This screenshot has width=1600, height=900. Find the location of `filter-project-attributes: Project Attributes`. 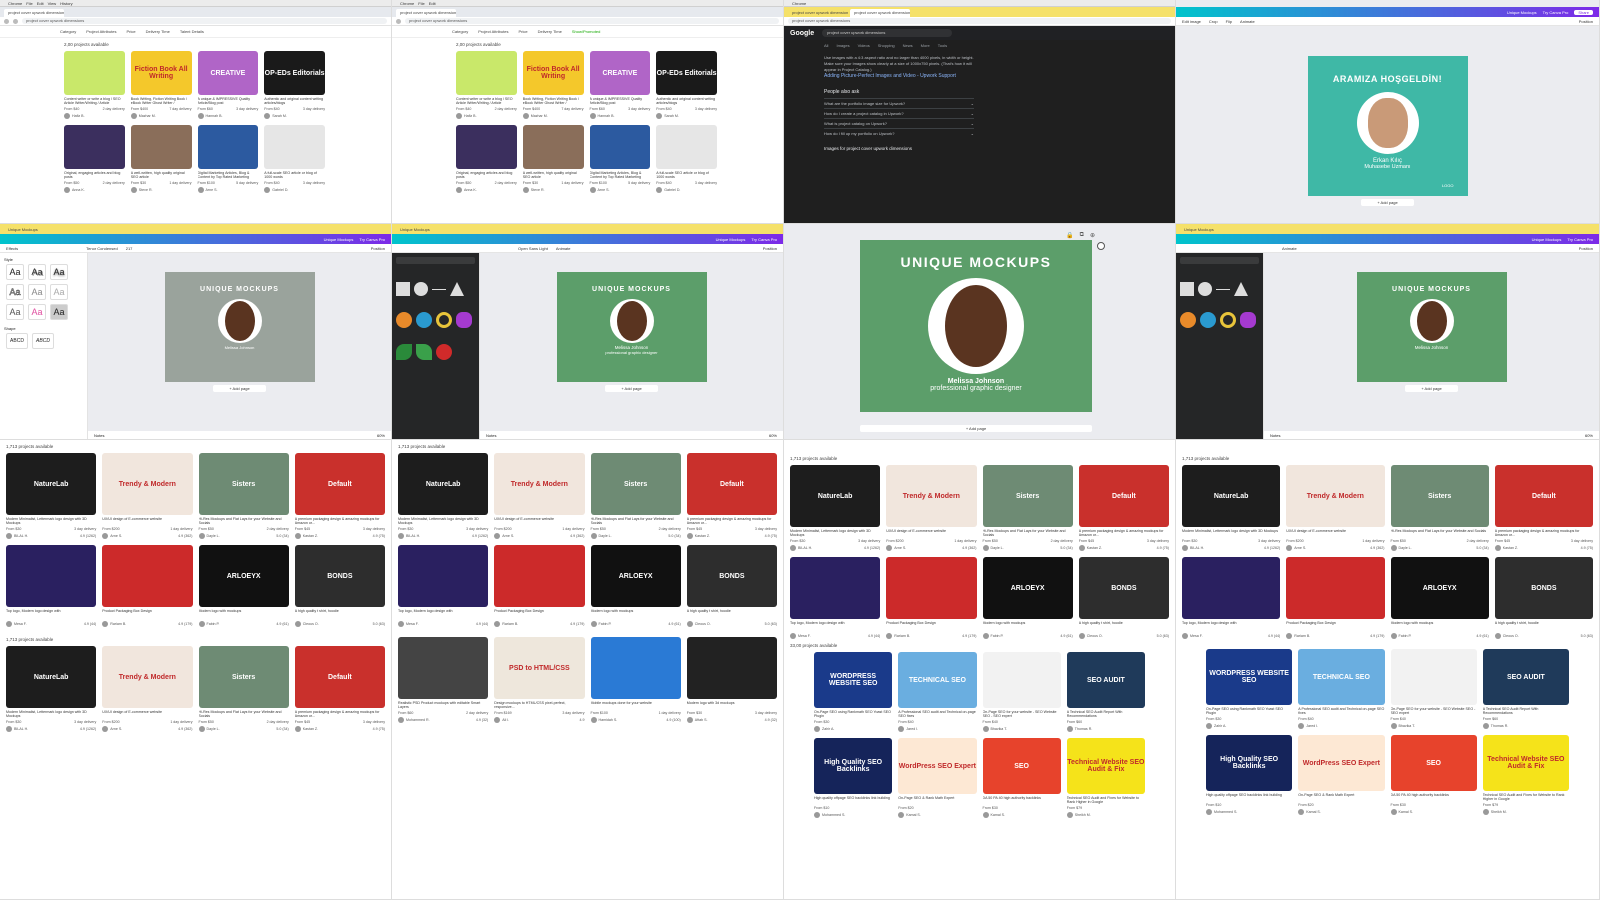

filter-project-attributes: Project Attributes is located at coordinates (493, 31).